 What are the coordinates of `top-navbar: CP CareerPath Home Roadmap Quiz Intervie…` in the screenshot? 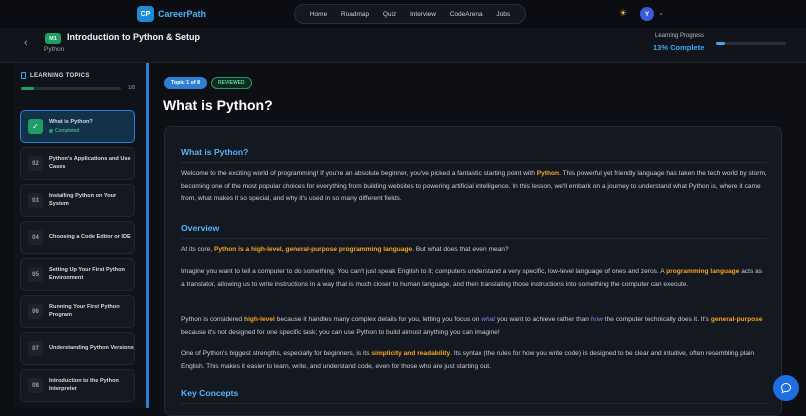 It's located at (403, 14).